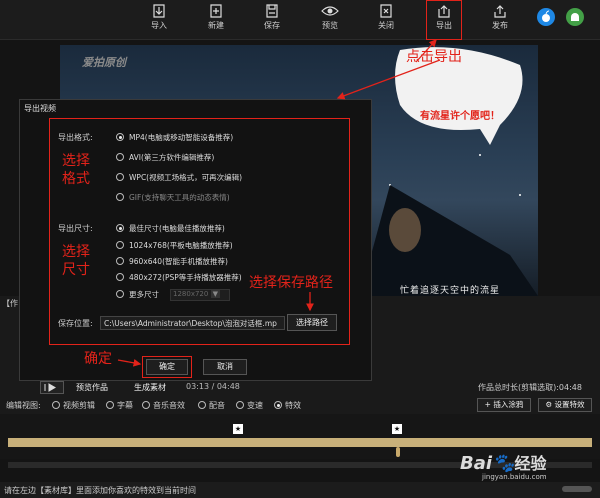  I want to click on set-effect-button: ⚙ 设置特效, so click(565, 405).